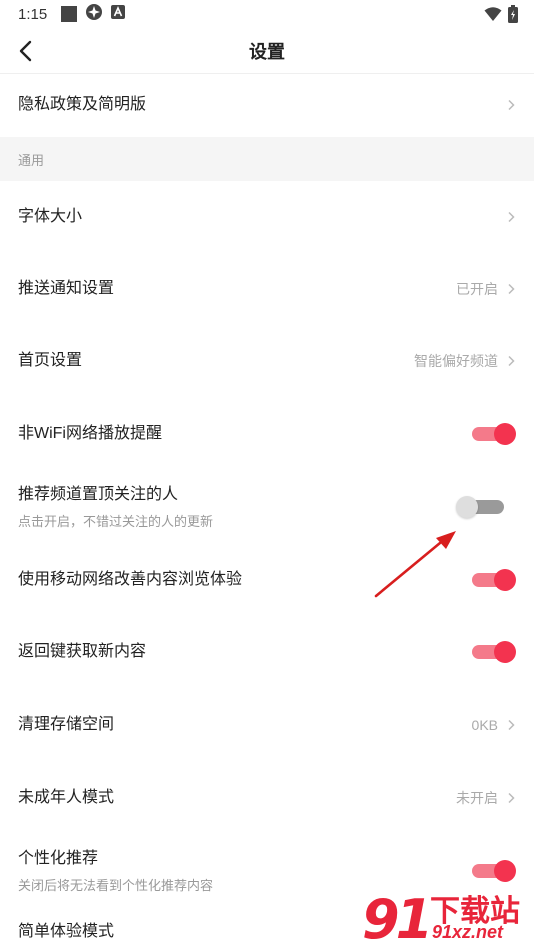  Describe the element at coordinates (493, 16) in the screenshot. I see `wifi-icon` at that location.